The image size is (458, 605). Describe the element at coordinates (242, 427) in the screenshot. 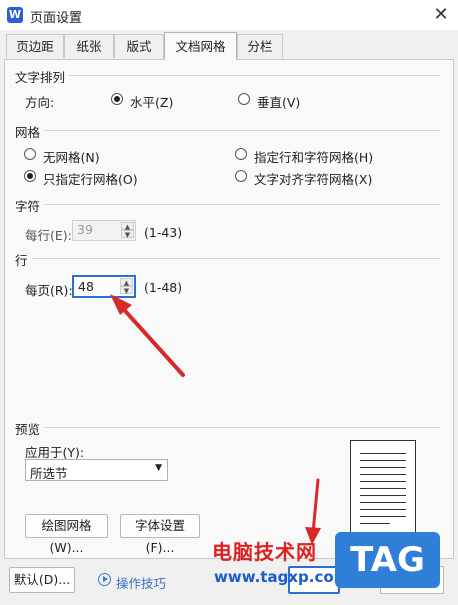

I see `divider` at that location.